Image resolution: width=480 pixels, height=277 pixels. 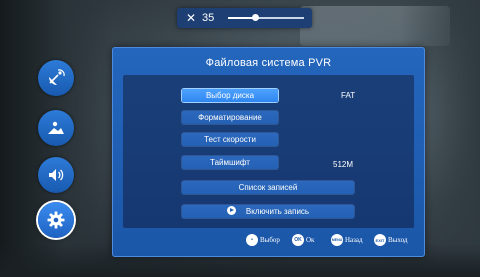 What do you see at coordinates (380, 240) in the screenshot?
I see `exit-key-icon: EXIT` at bounding box center [380, 240].